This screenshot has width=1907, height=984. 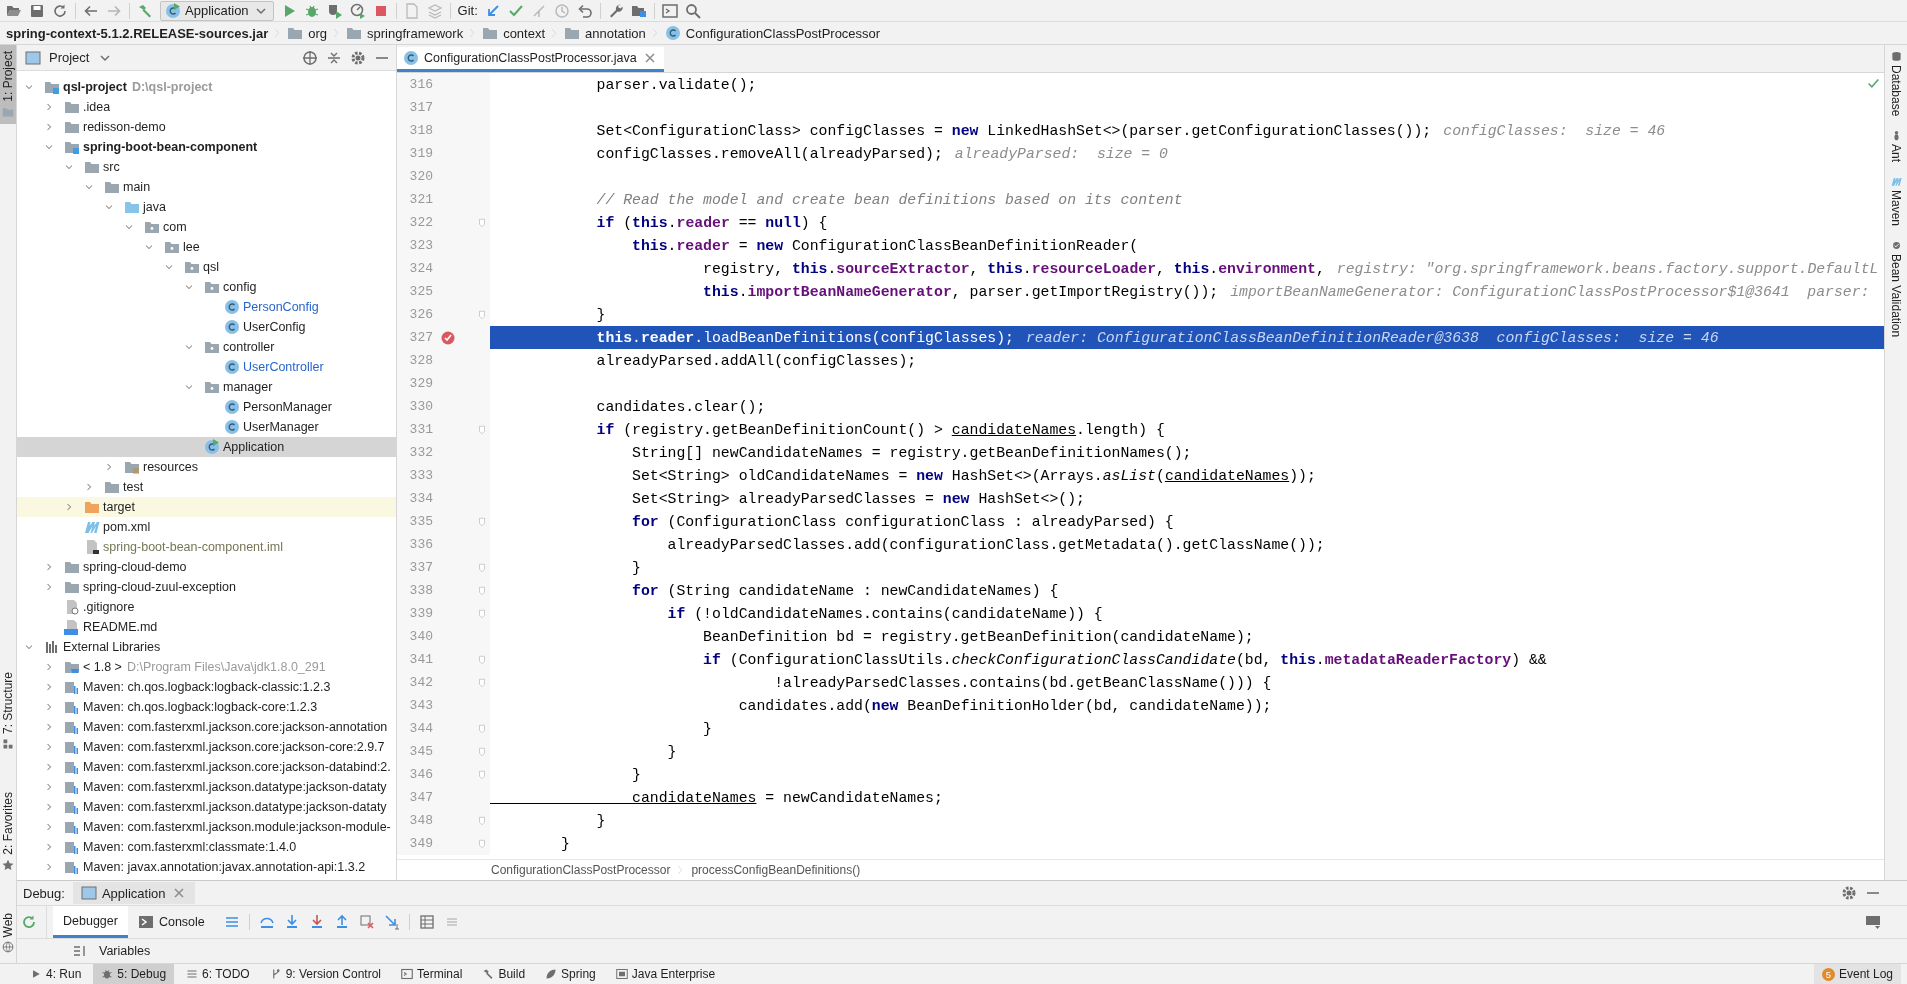 I want to click on tree-item: qsl-project D:\qsl-project, so click(x=138, y=87).